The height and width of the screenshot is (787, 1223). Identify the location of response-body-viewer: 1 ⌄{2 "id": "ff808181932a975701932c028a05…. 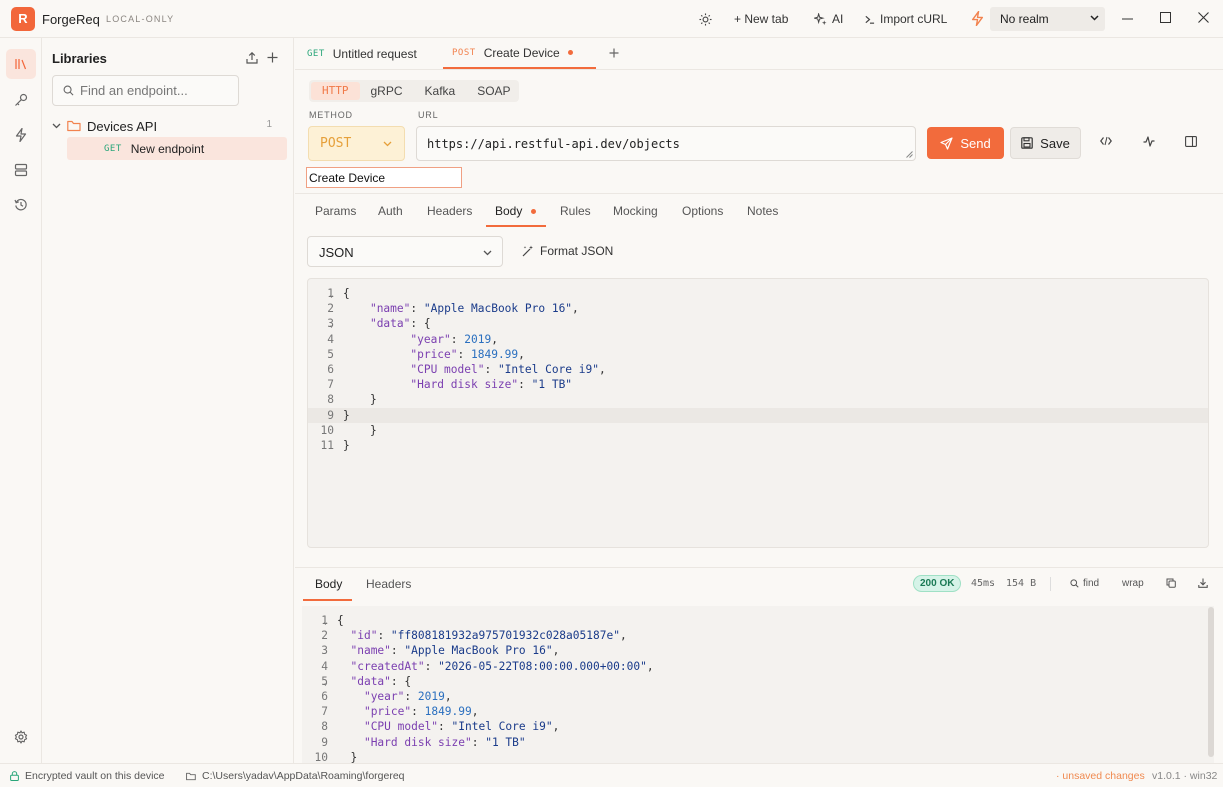
(758, 684).